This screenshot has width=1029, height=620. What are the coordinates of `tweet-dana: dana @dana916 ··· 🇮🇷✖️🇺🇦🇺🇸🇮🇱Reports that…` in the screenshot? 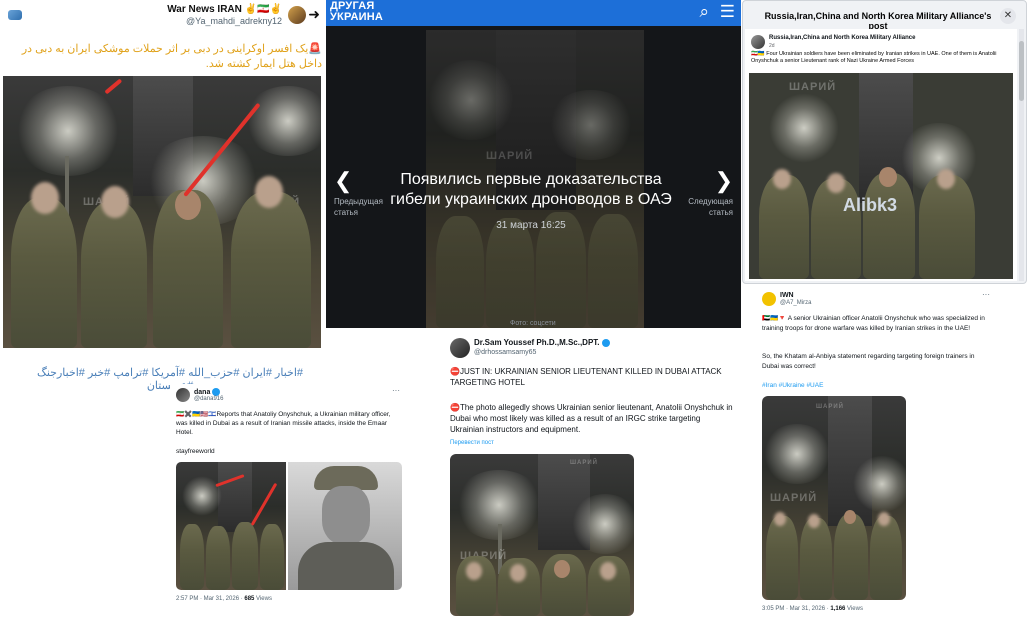 It's located at (288, 499).